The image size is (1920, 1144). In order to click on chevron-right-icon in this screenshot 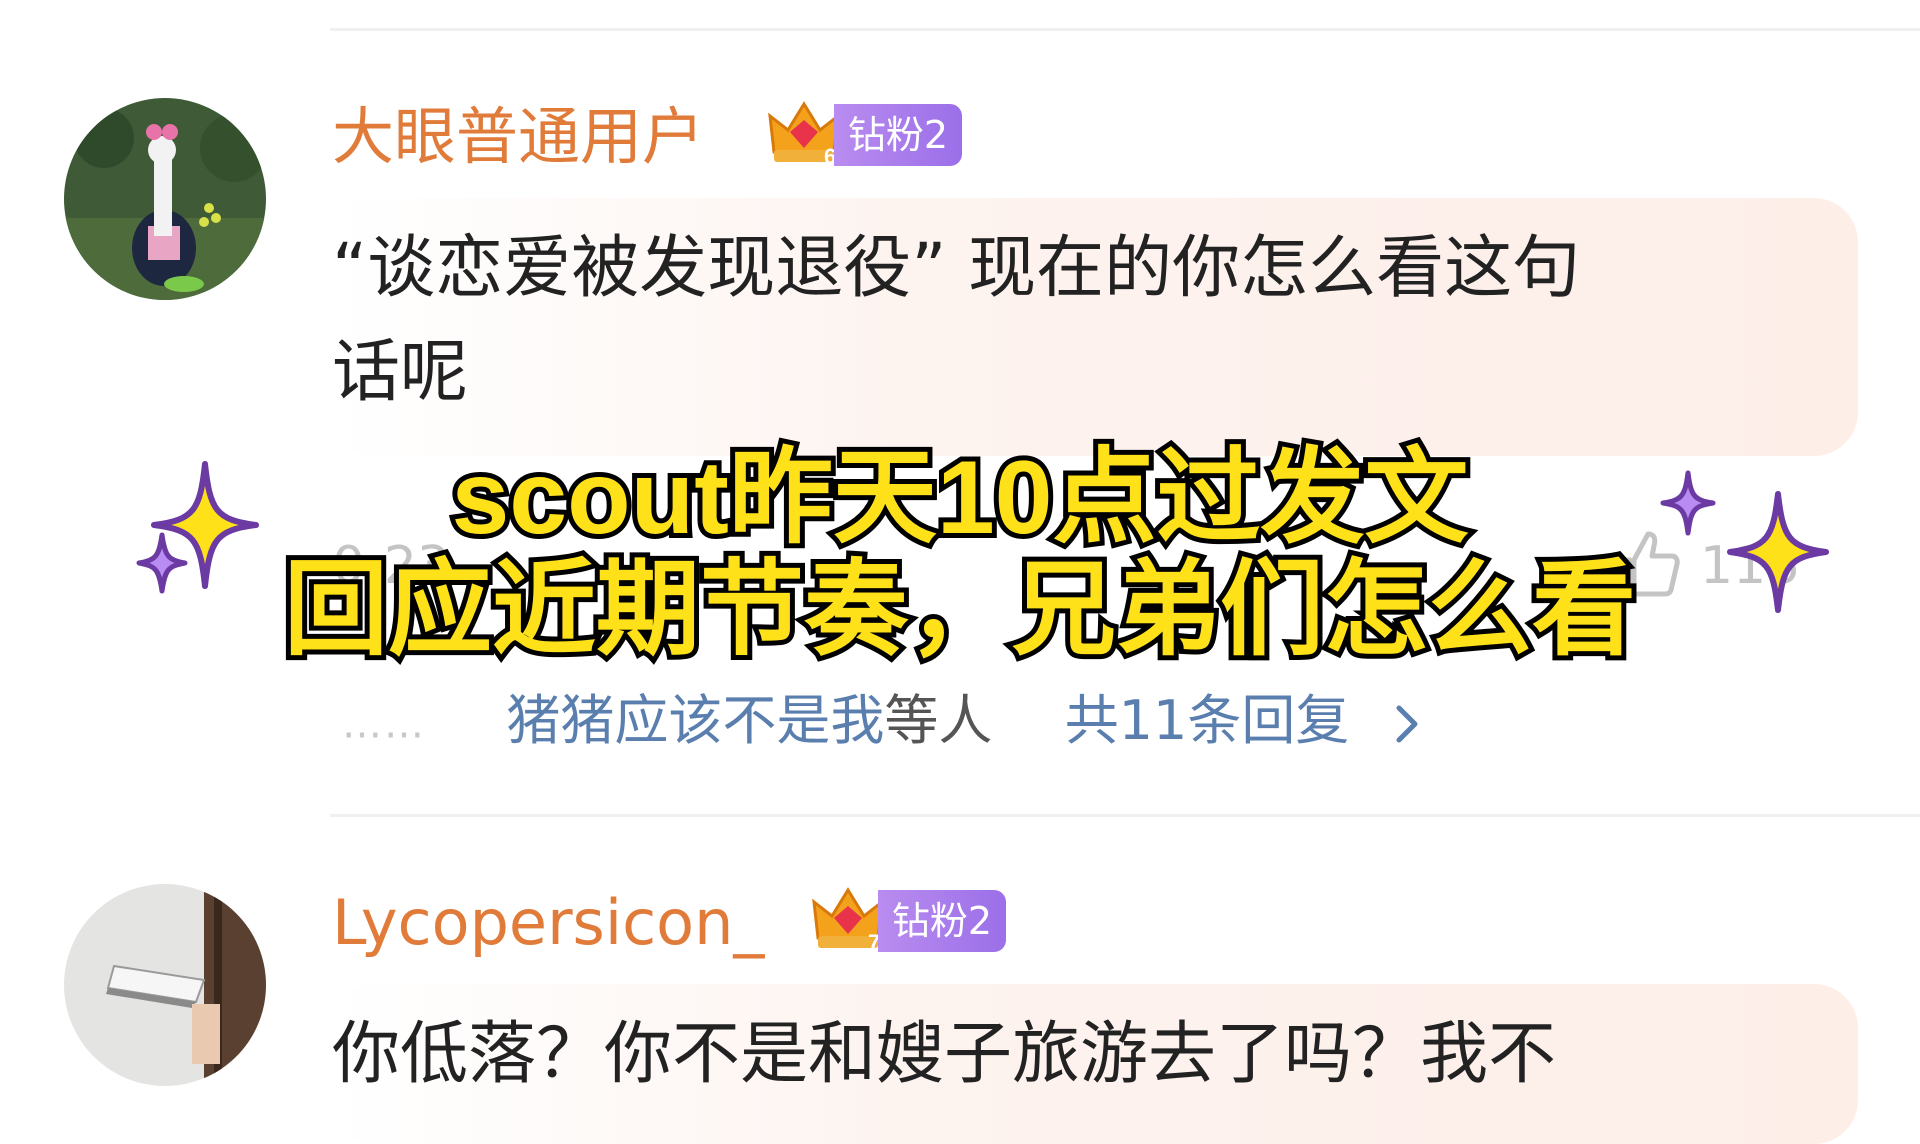, I will do `click(1407, 724)`.